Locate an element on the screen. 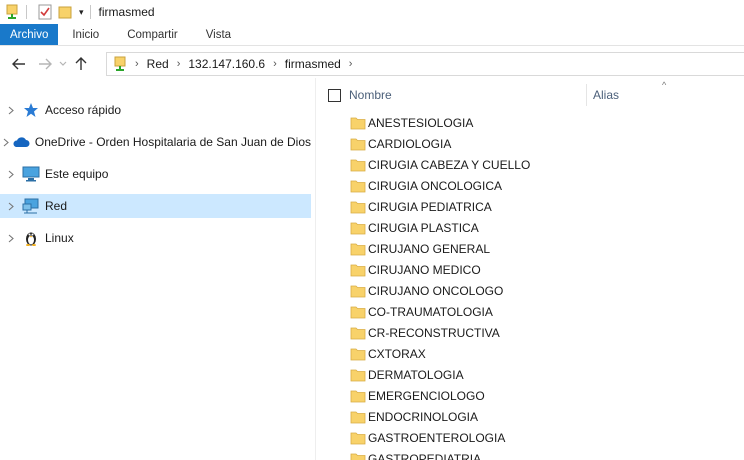 This screenshot has height=460, width=744. folder-name: ANESTESIOLOGIA is located at coordinates (421, 123).